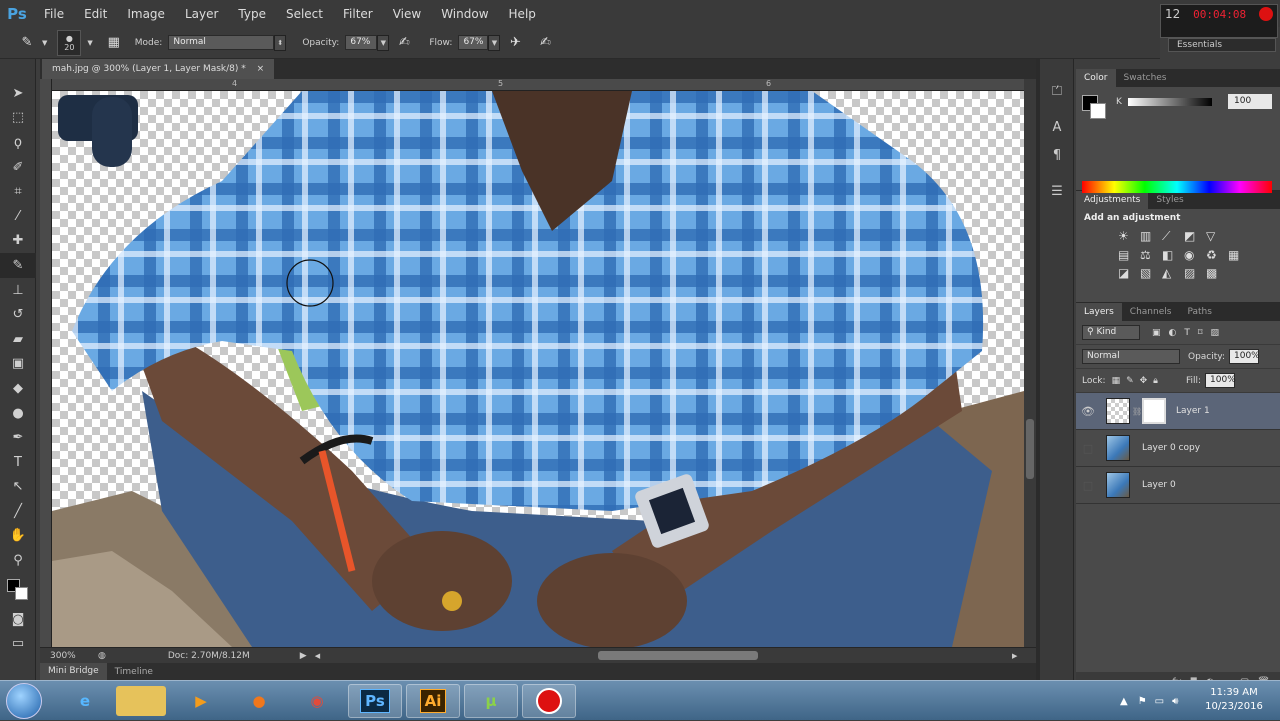 The image size is (1280, 721). Describe the element at coordinates (1173, 255) in the screenshot. I see `black-white-icon: ◧` at that location.